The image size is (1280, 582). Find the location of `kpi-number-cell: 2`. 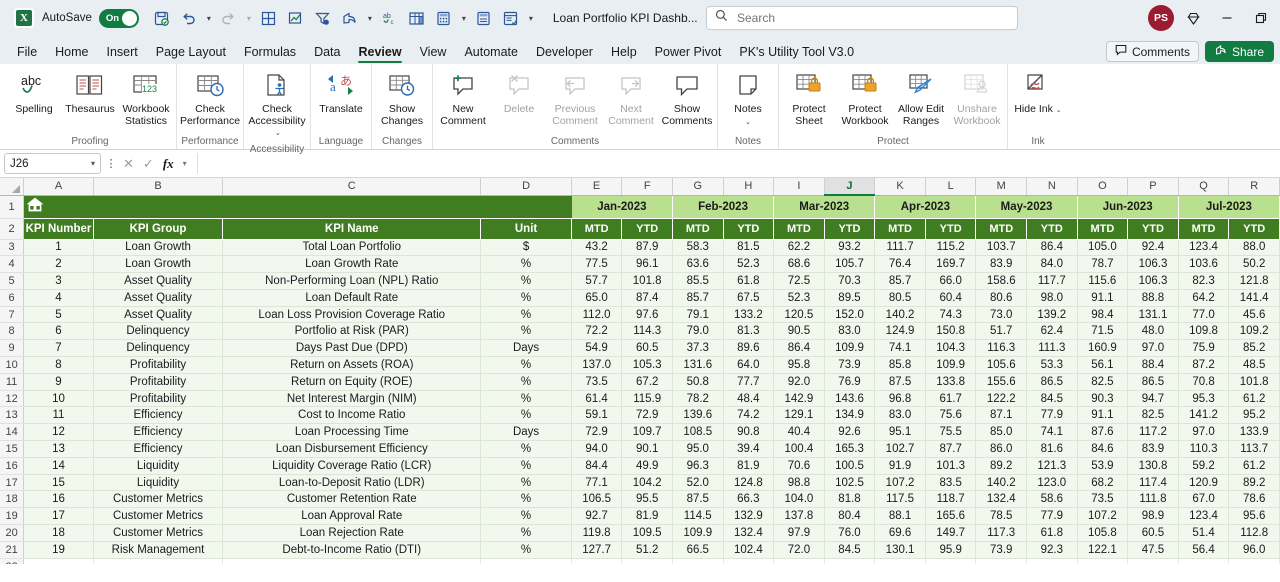

kpi-number-cell: 2 is located at coordinates (58, 264).